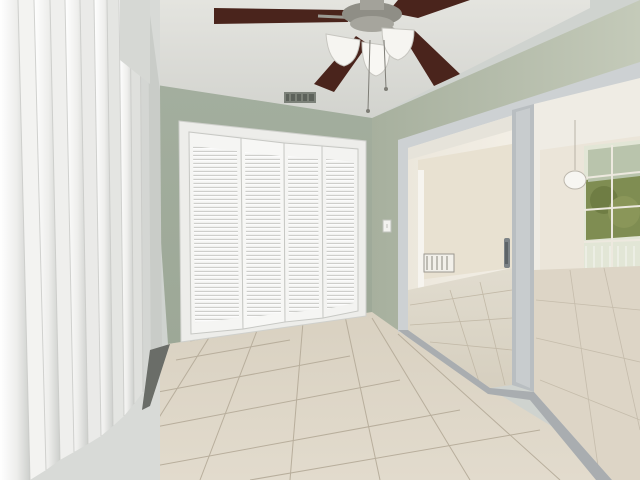 The image size is (640, 480). What do you see at coordinates (507, 253) in the screenshot?
I see `door-handle-icon` at bounding box center [507, 253].